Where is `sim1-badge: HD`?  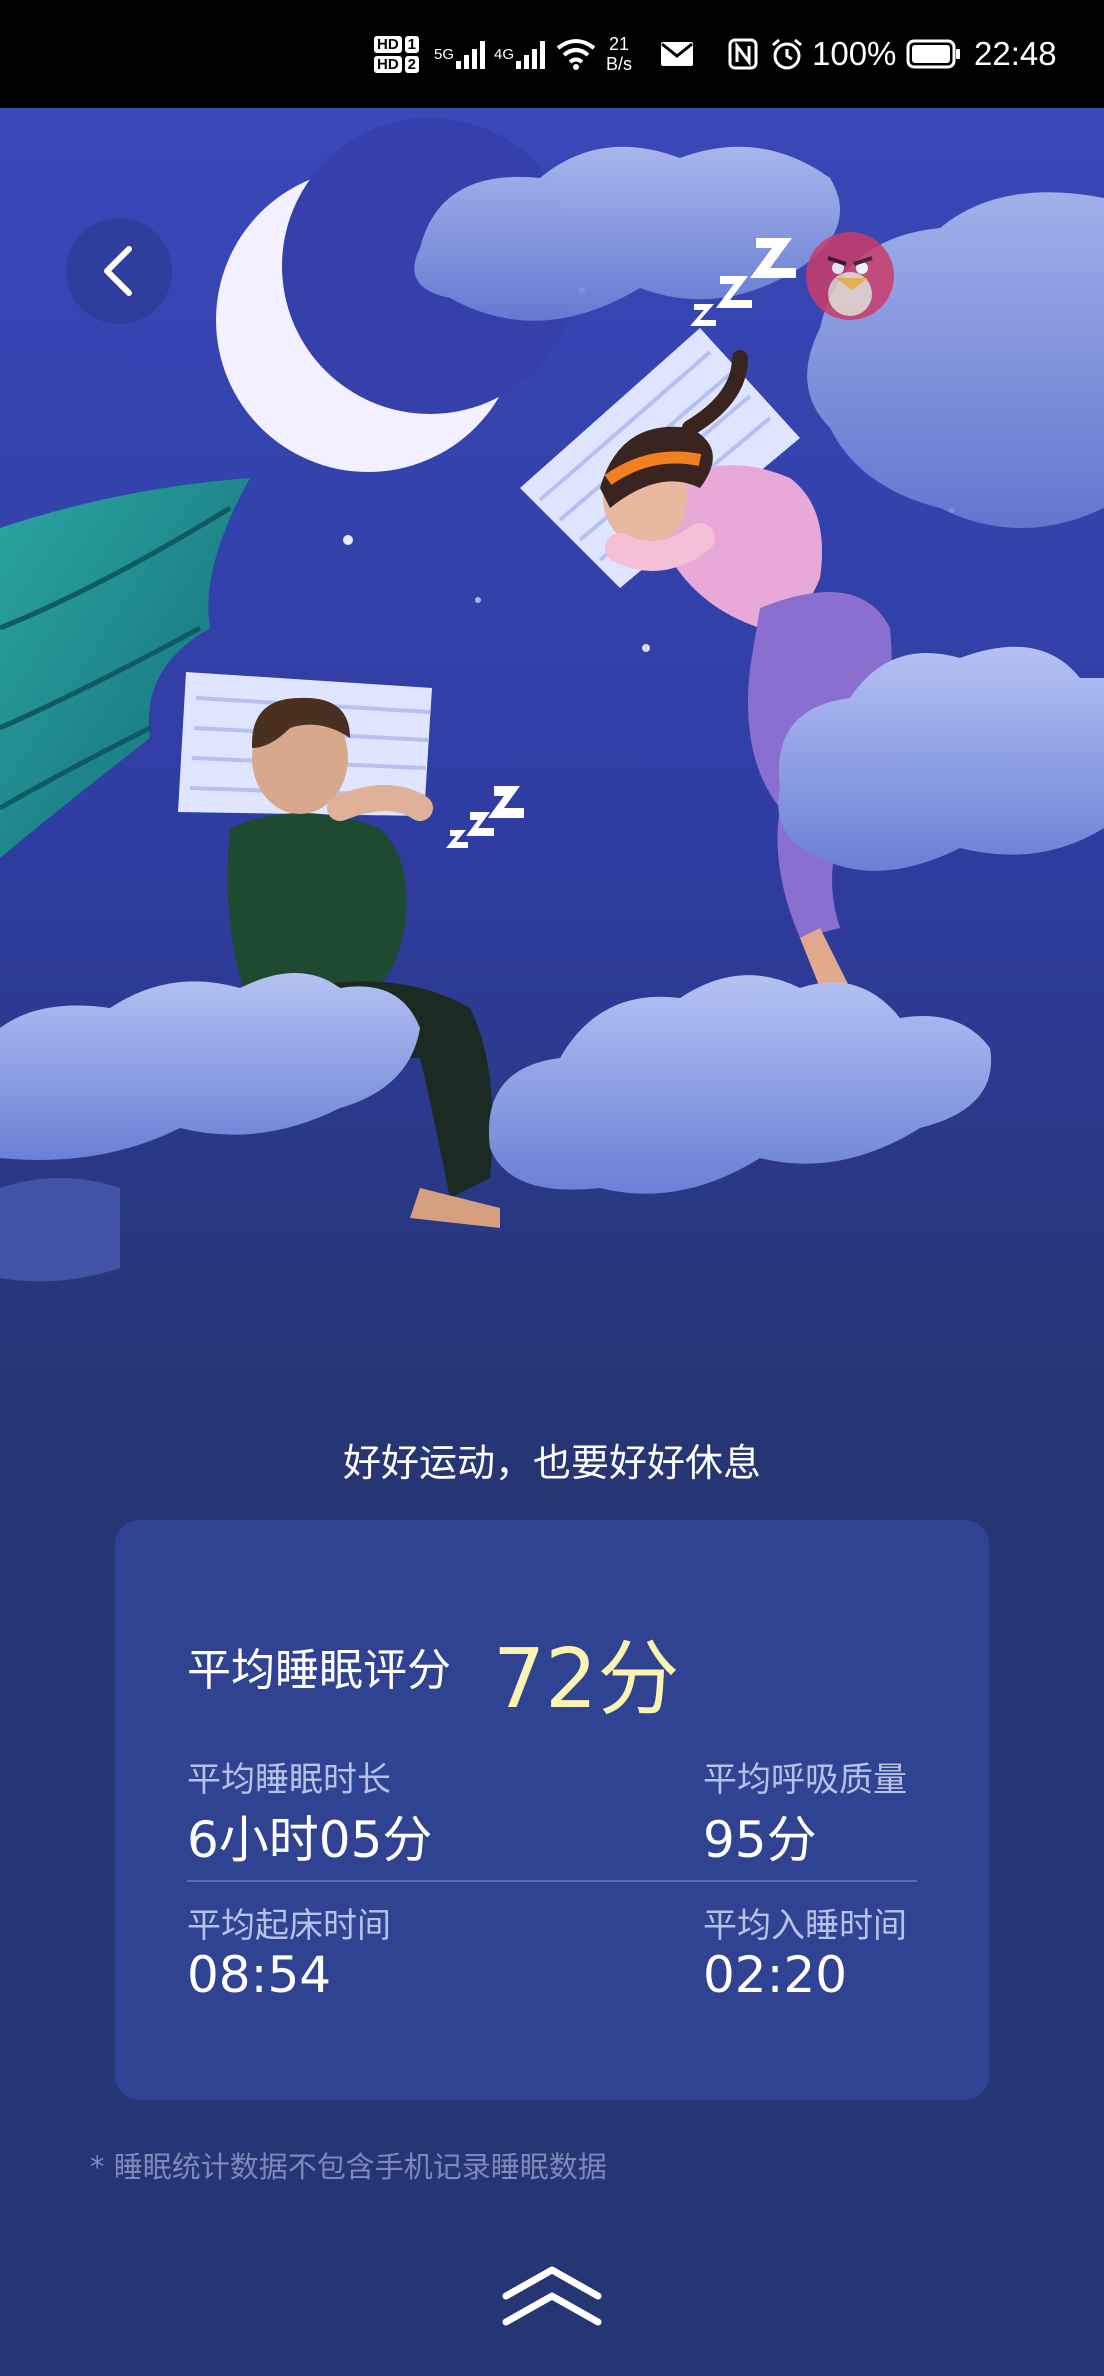 sim1-badge: HD is located at coordinates (388, 44).